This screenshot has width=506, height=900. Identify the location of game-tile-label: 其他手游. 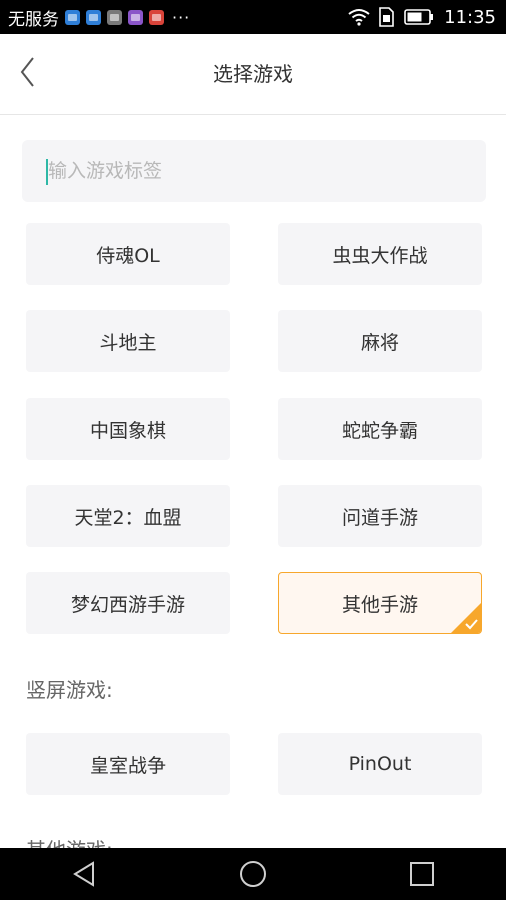
(379, 604).